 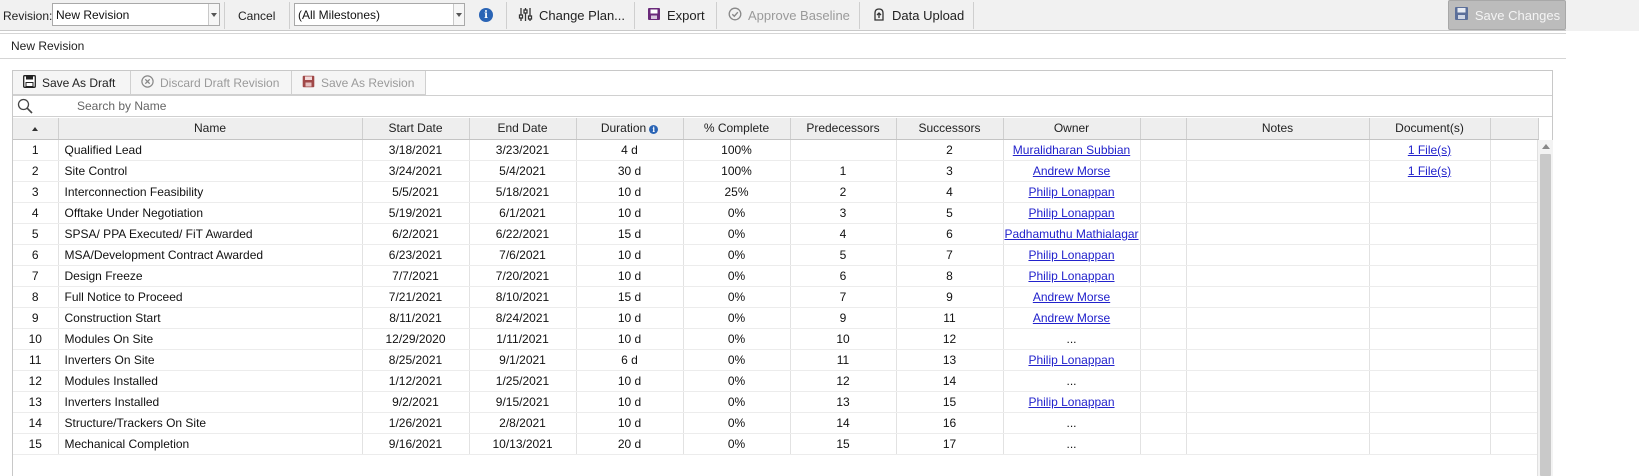 What do you see at coordinates (416, 255) in the screenshot?
I see `start-date: 6/23/2021` at bounding box center [416, 255].